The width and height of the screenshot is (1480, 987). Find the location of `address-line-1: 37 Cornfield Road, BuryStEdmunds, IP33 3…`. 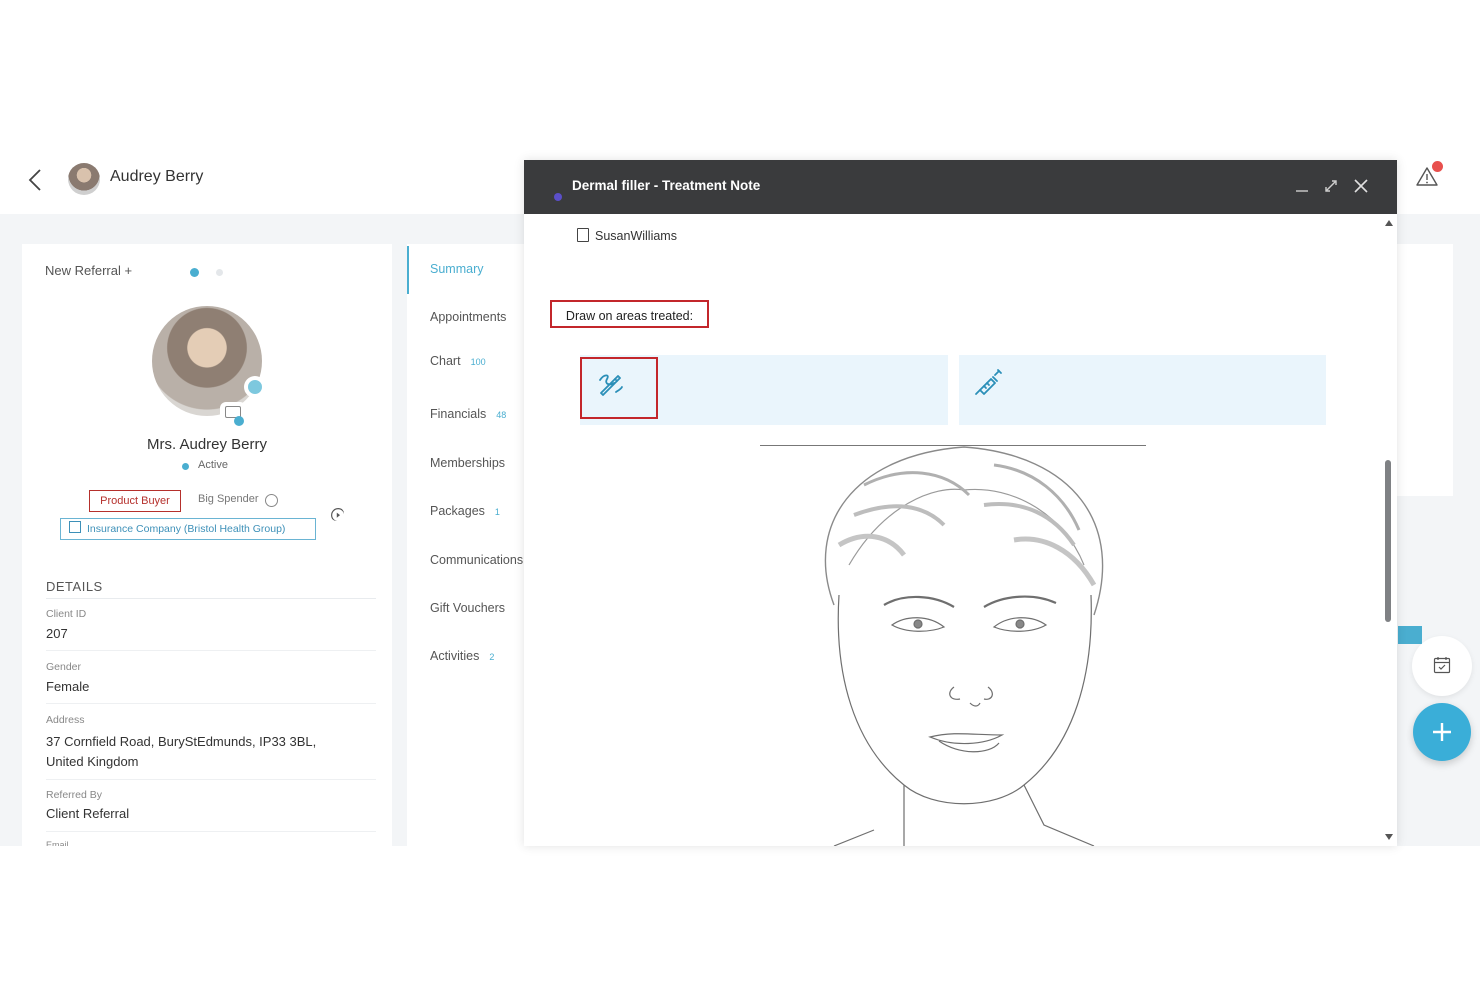

address-line-1: 37 Cornfield Road, BuryStEdmunds, IP33 3… is located at coordinates (181, 741).